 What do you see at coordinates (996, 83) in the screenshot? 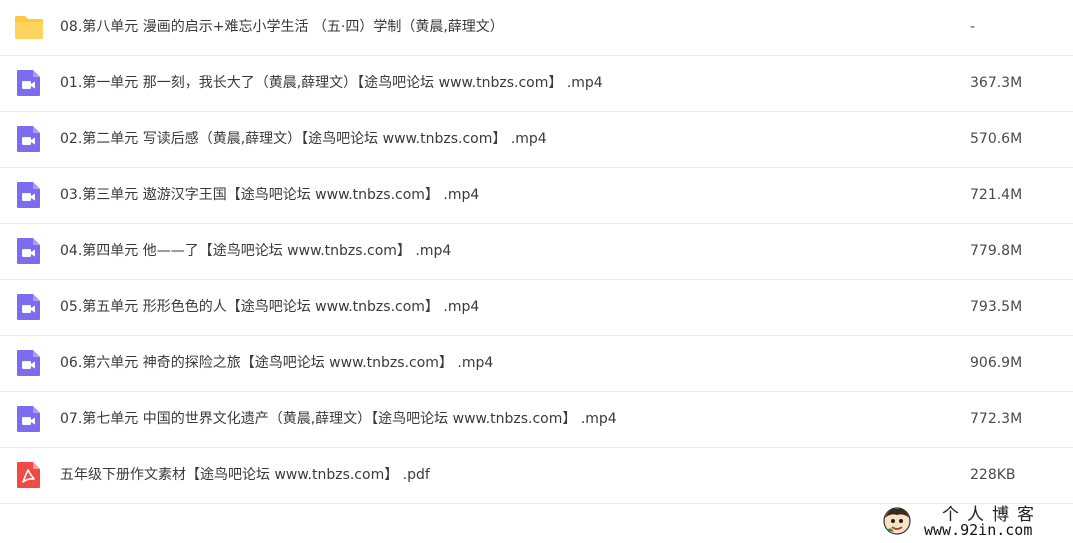
I see `file-size: 367.3M` at bounding box center [996, 83].